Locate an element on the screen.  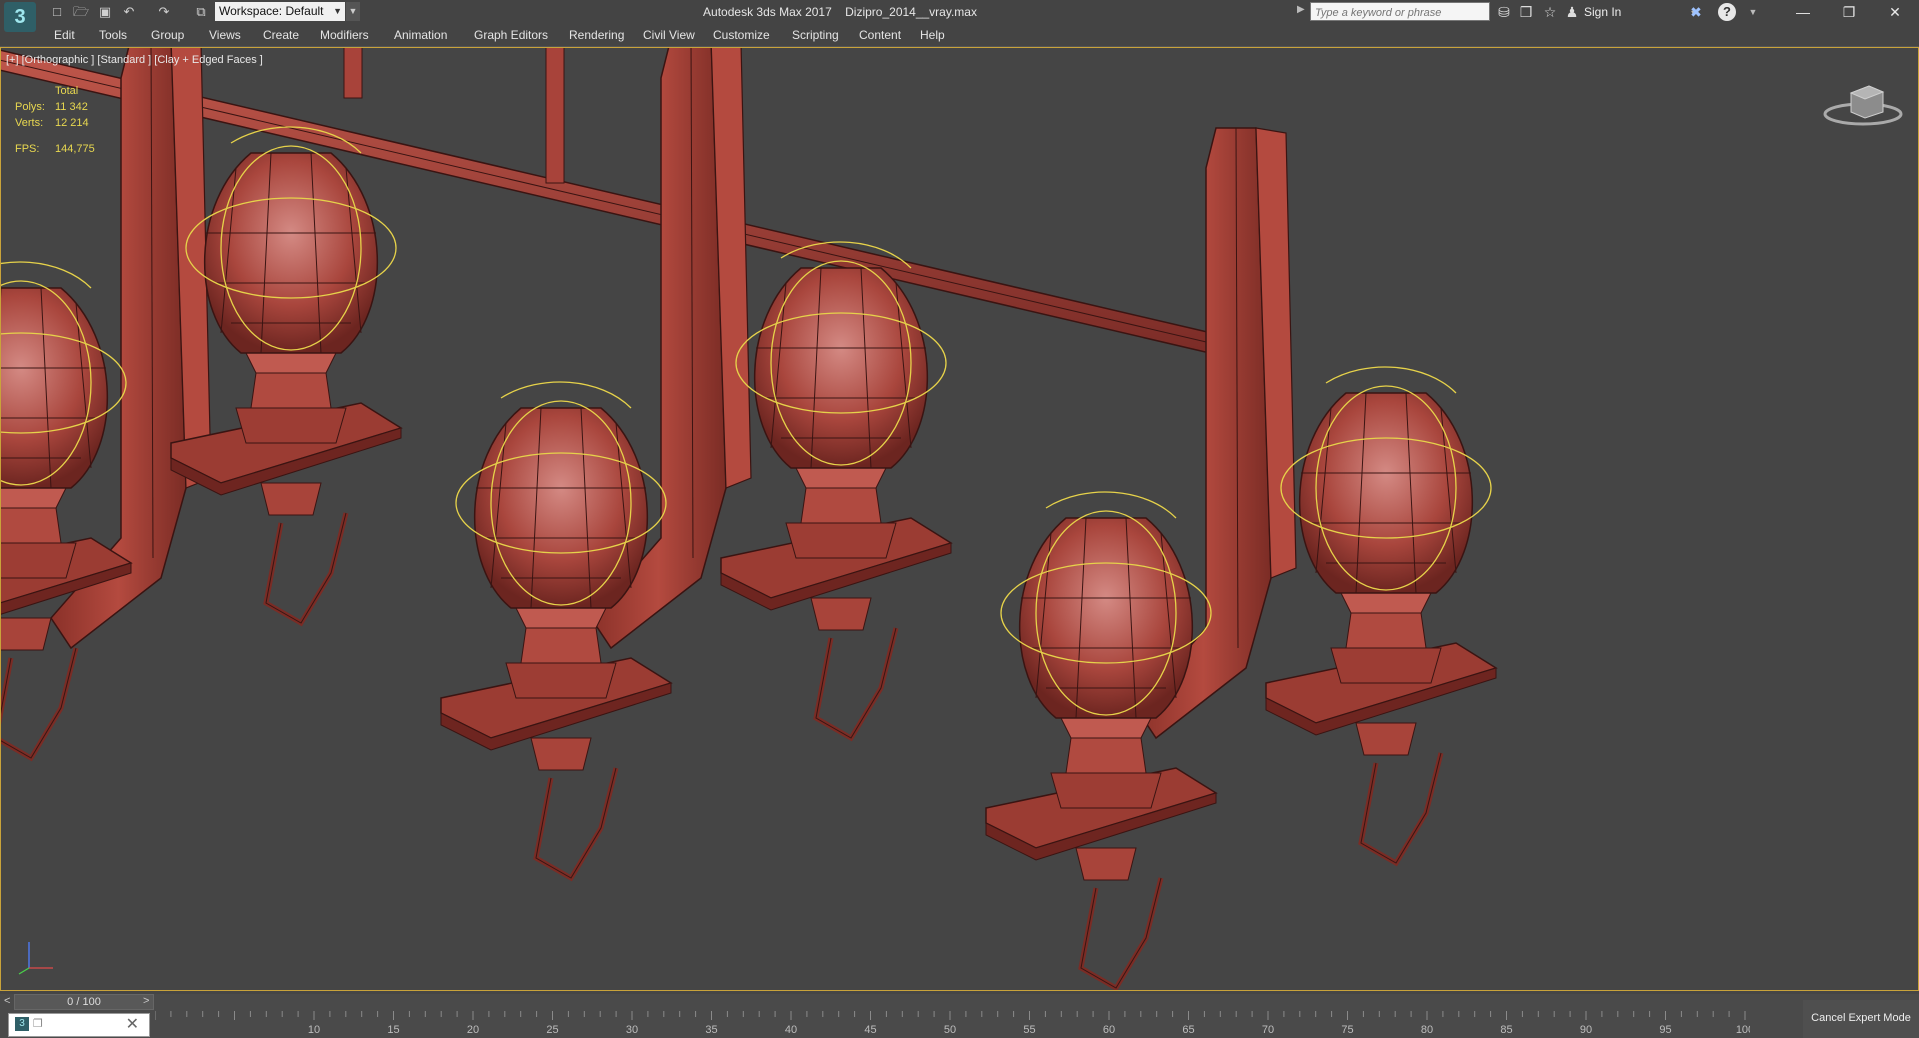
timeline-tick-label: 60 is located at coordinates (1109, 1030).